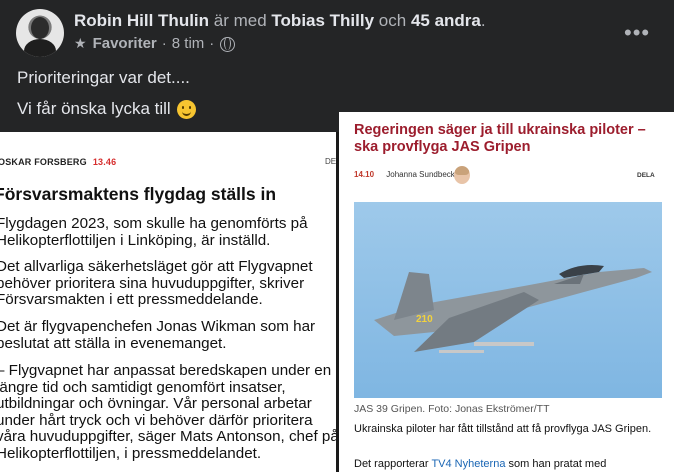  Describe the element at coordinates (228, 44) in the screenshot. I see `globe-icon` at that location.